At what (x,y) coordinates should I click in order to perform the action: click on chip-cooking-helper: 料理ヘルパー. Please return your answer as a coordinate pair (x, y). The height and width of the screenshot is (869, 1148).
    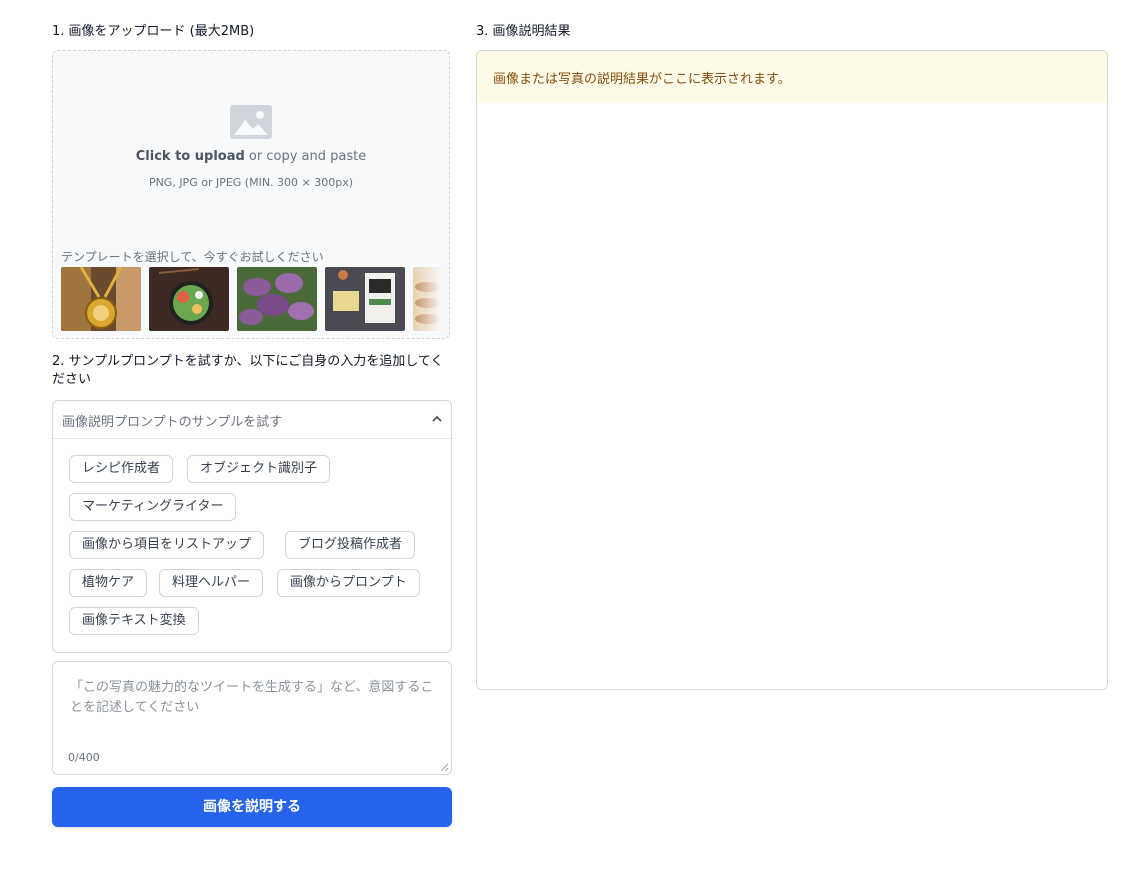
    Looking at the image, I should click on (211, 583).